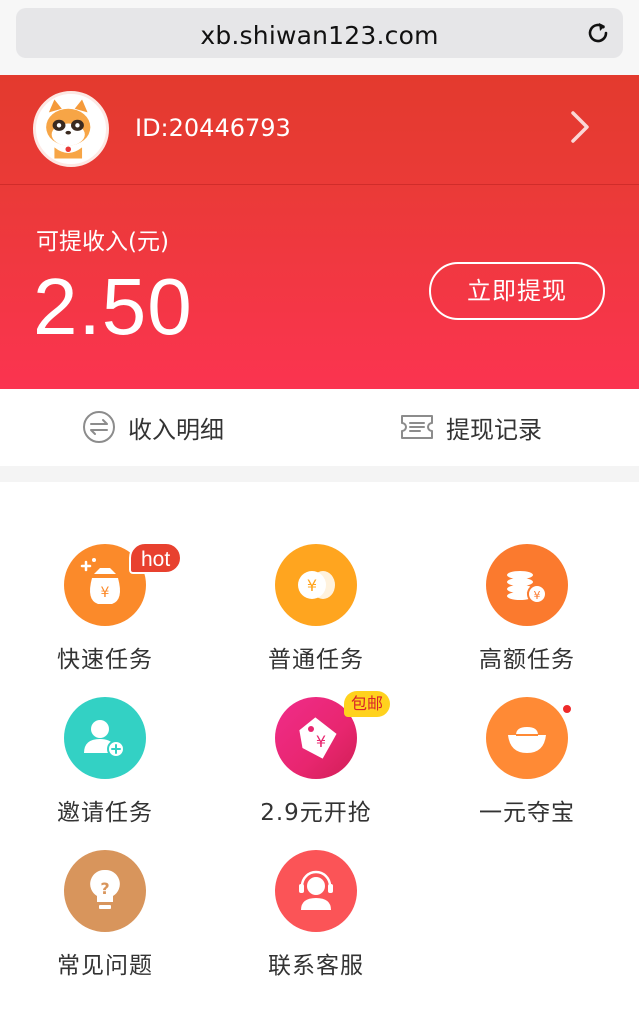  I want to click on avatar, so click(71, 129).